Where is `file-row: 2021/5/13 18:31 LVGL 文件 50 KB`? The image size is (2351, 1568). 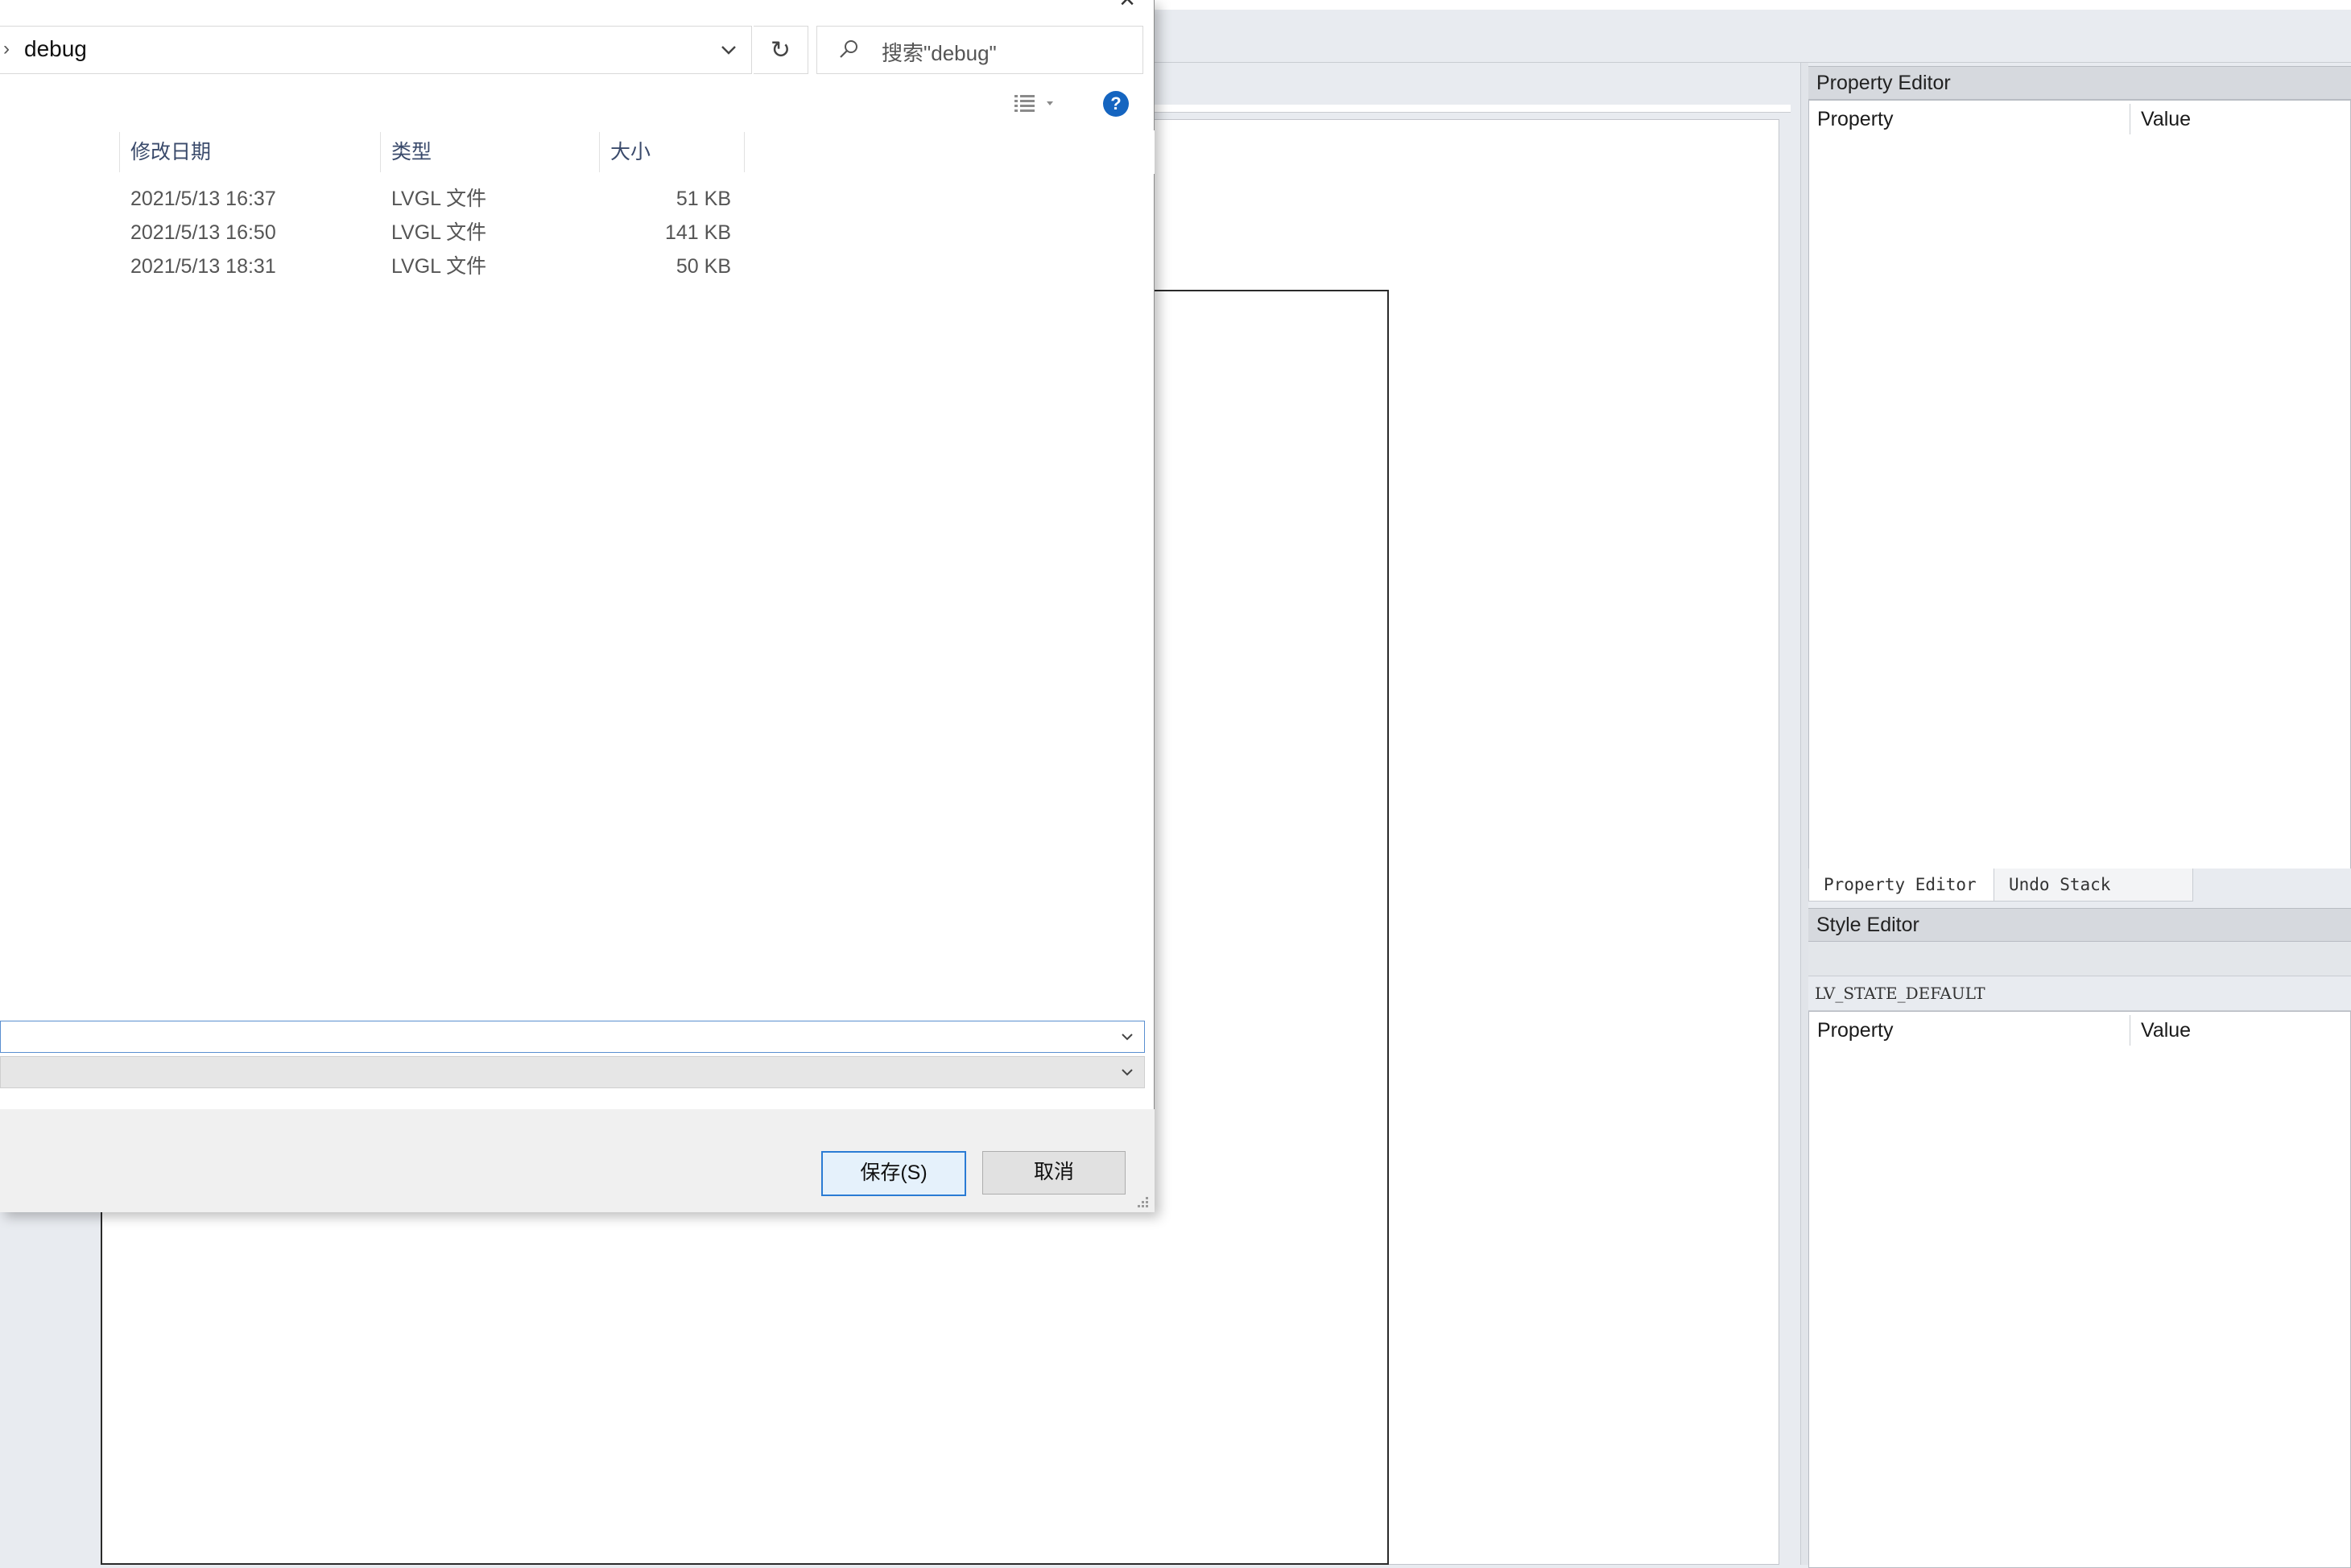
file-row: 2021/5/13 18:31 LVGL 文件 50 KB is located at coordinates (577, 266).